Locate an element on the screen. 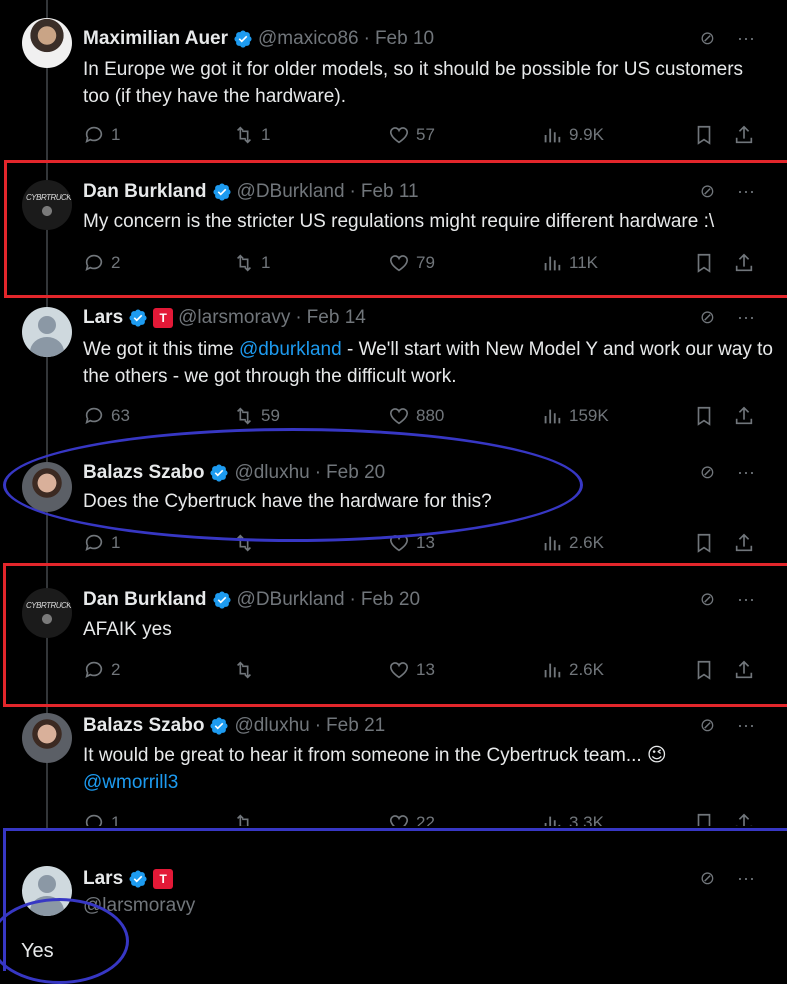 The image size is (787, 984). reply-count: 1 is located at coordinates (116, 819).